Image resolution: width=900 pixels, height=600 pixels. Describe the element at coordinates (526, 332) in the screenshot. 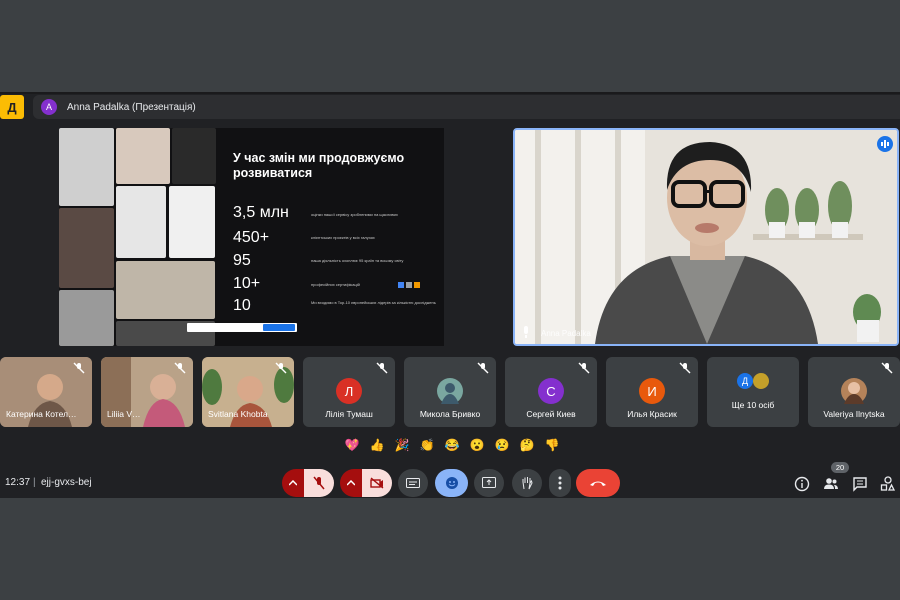

I see `mic-icon` at that location.